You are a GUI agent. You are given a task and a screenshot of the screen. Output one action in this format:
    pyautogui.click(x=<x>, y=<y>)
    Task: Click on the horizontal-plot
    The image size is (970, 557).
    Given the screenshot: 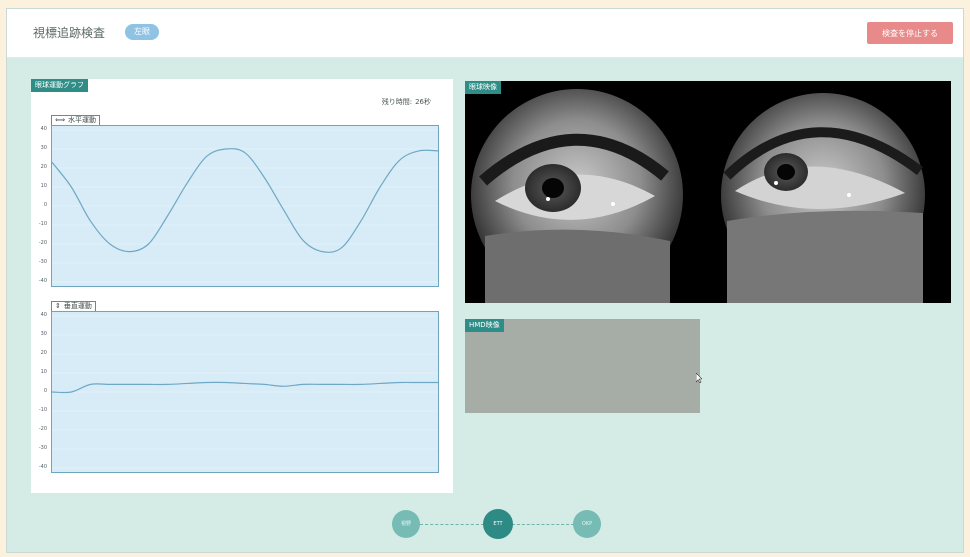 What is the action you would take?
    pyautogui.click(x=245, y=206)
    